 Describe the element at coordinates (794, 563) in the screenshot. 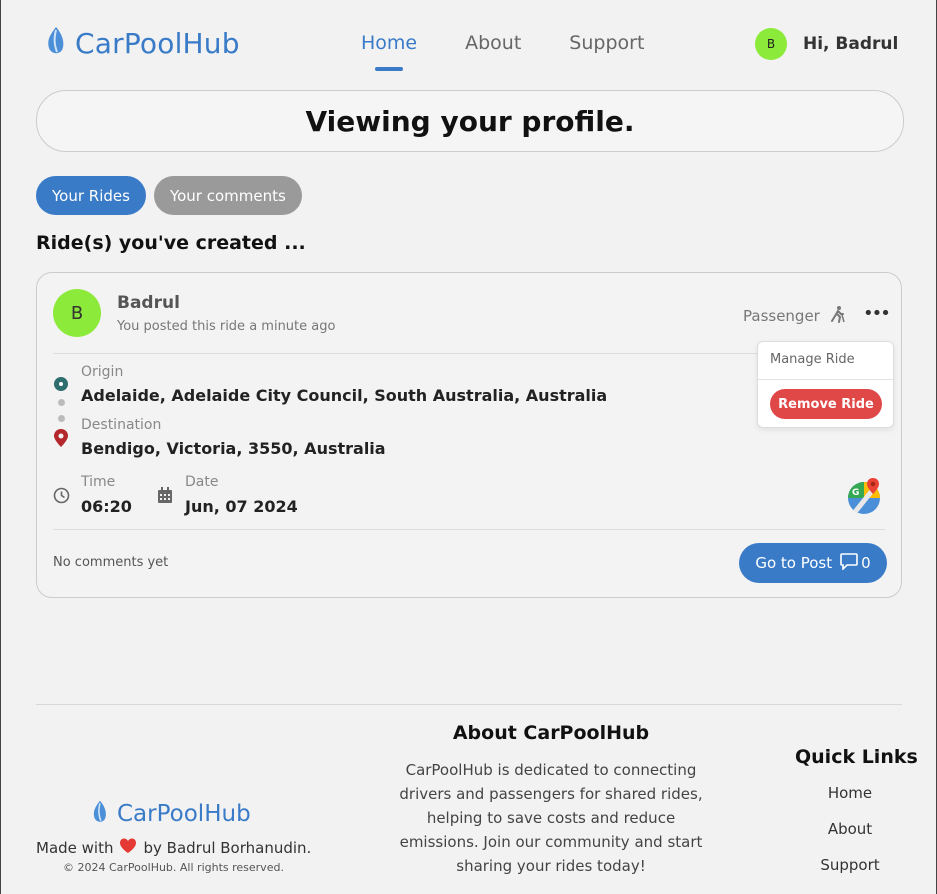

I see `go-to-post-label: Go to Post` at that location.